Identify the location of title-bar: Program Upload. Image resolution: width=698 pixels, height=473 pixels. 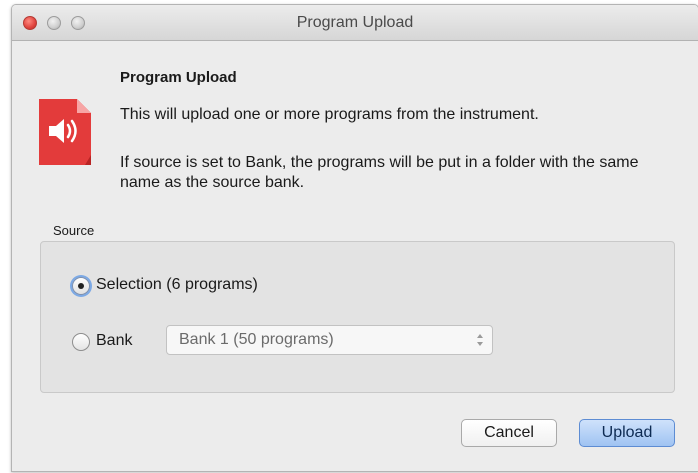
(355, 23).